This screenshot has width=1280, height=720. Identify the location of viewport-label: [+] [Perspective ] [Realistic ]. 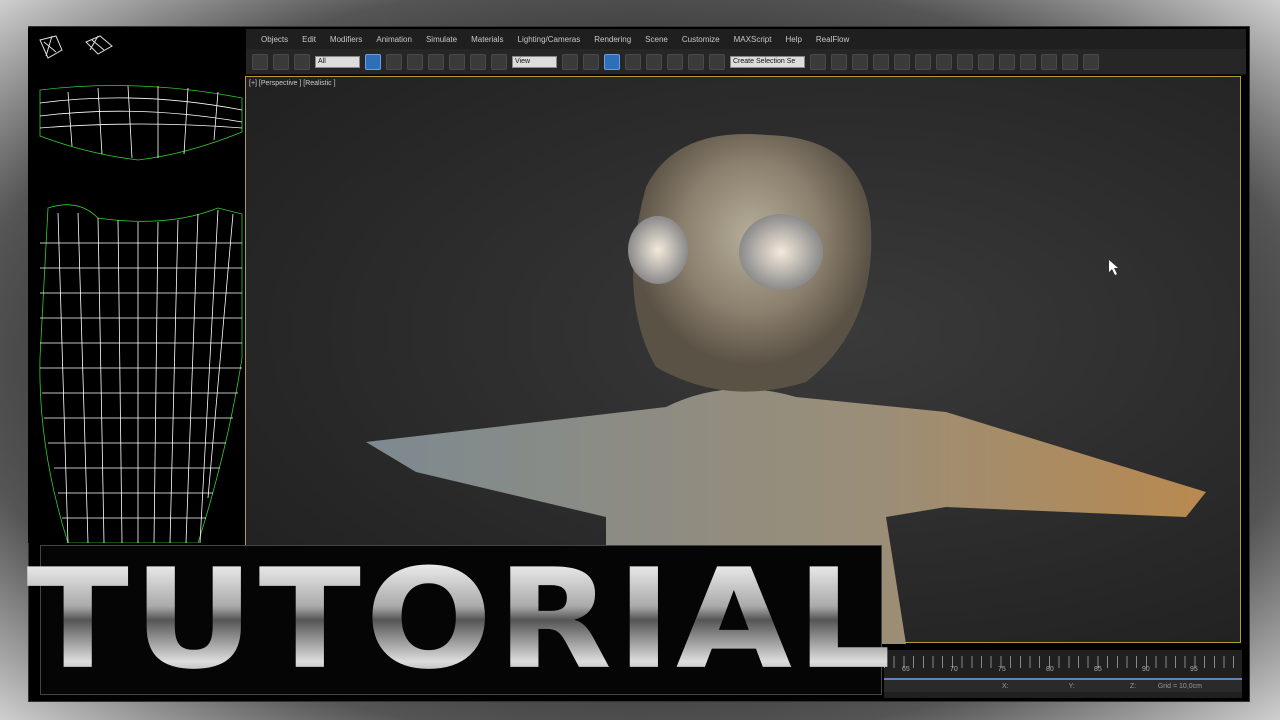
(292, 83).